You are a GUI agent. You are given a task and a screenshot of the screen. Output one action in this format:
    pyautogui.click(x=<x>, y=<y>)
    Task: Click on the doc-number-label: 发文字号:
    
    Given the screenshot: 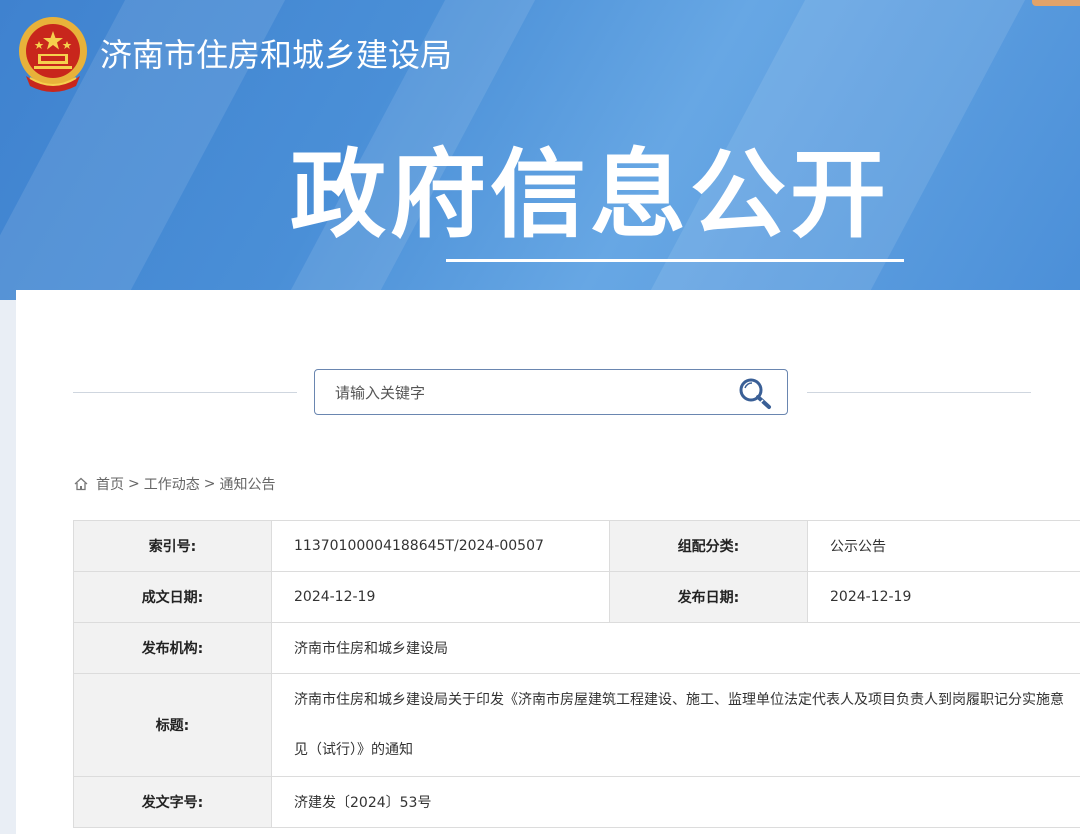 What is the action you would take?
    pyautogui.click(x=172, y=802)
    